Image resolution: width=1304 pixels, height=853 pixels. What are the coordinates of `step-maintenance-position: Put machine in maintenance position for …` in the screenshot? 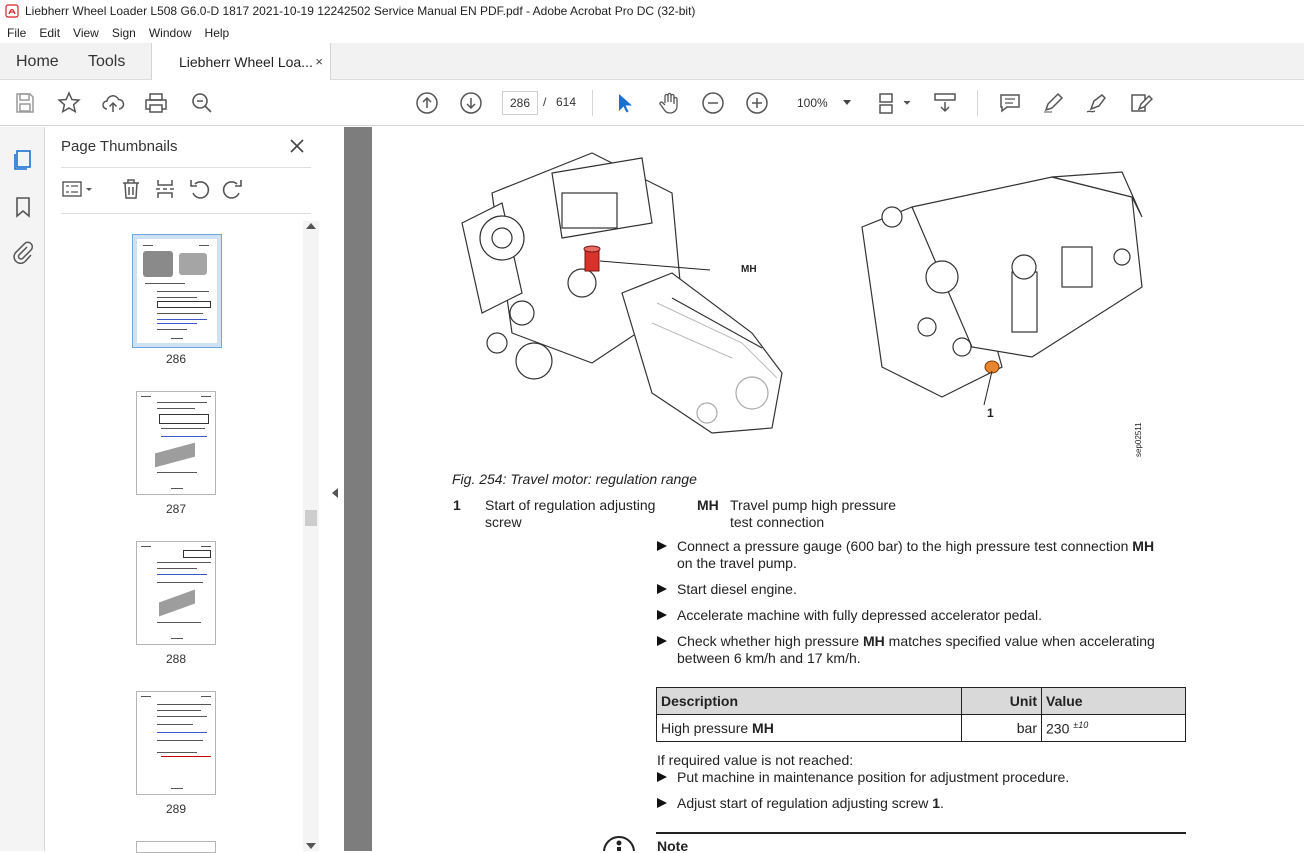 It's located at (927, 777).